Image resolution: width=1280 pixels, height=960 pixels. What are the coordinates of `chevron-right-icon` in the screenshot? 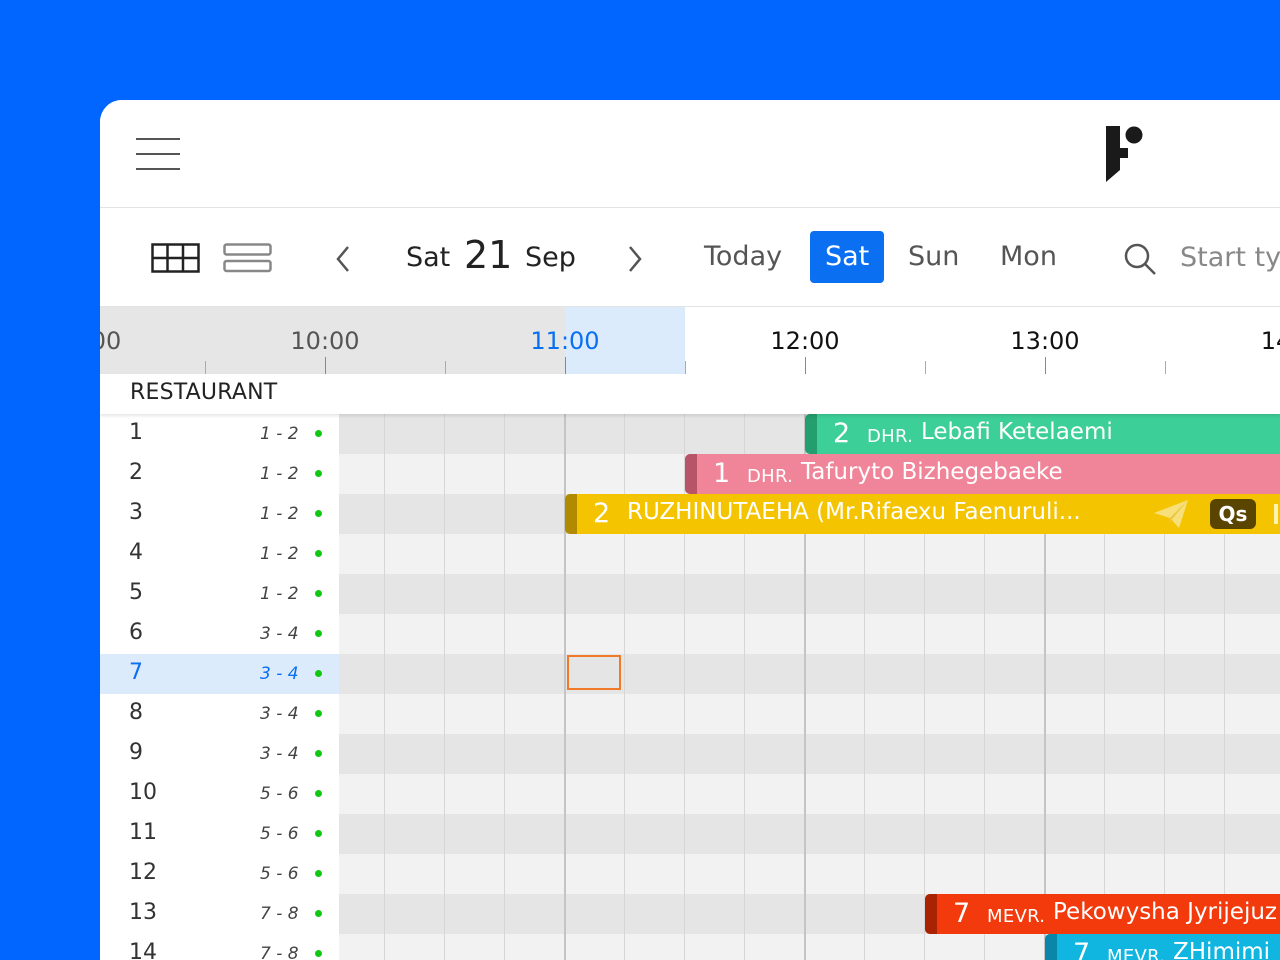 It's located at (635, 259).